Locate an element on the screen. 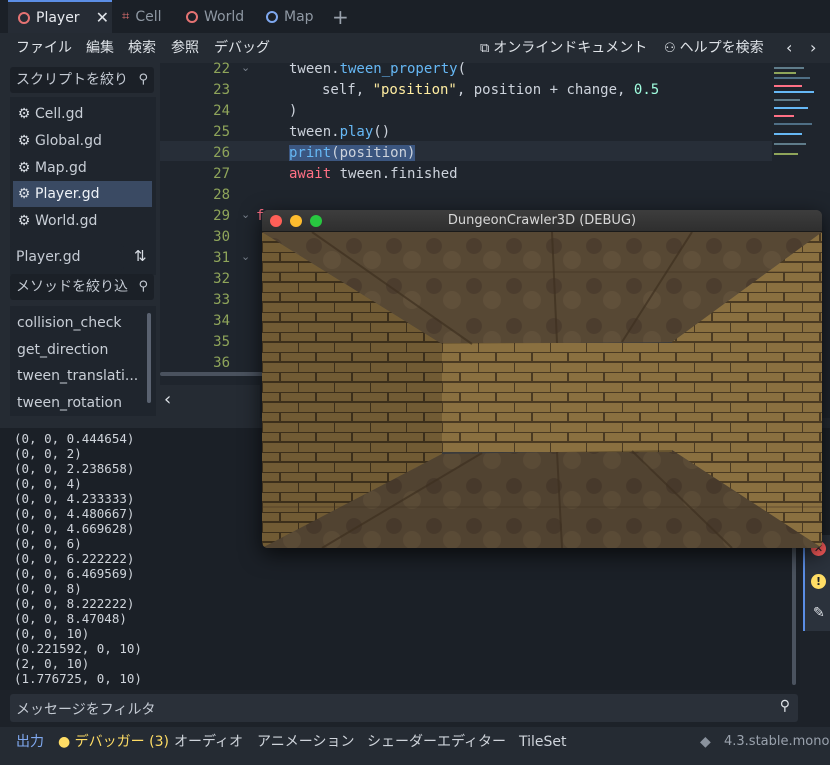 This screenshot has height=765, width=830. tab-debugger-label: デバッガー (3) is located at coordinates (121, 742).